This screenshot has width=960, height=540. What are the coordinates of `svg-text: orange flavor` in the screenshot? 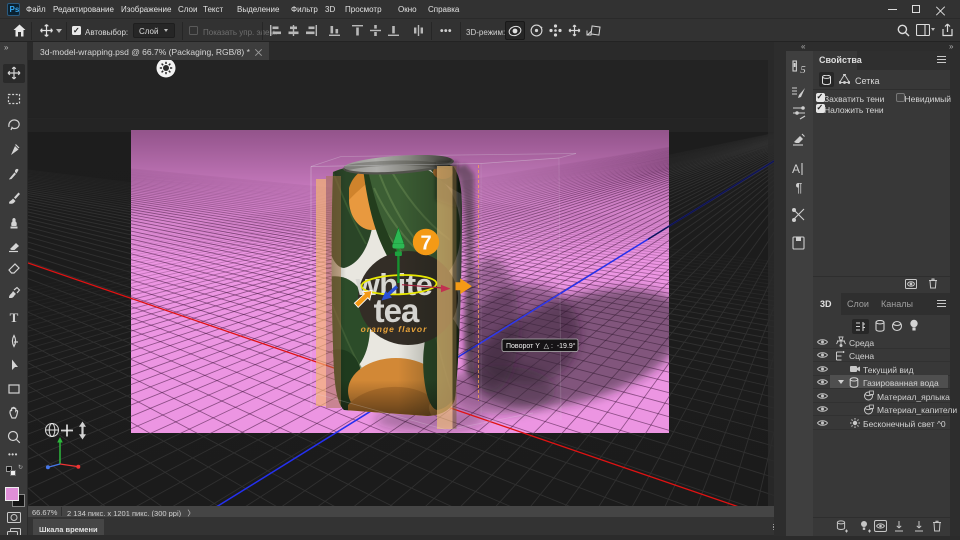 It's located at (394, 329).